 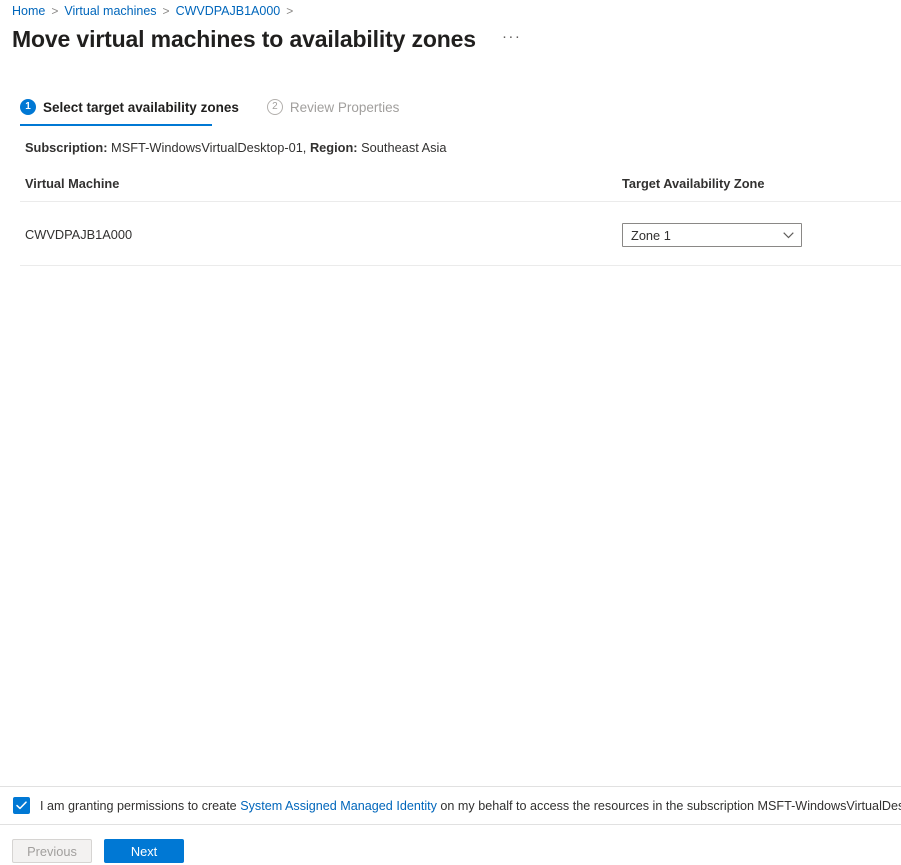 What do you see at coordinates (651, 235) in the screenshot?
I see `target-zone-selected-value: Zone 1` at bounding box center [651, 235].